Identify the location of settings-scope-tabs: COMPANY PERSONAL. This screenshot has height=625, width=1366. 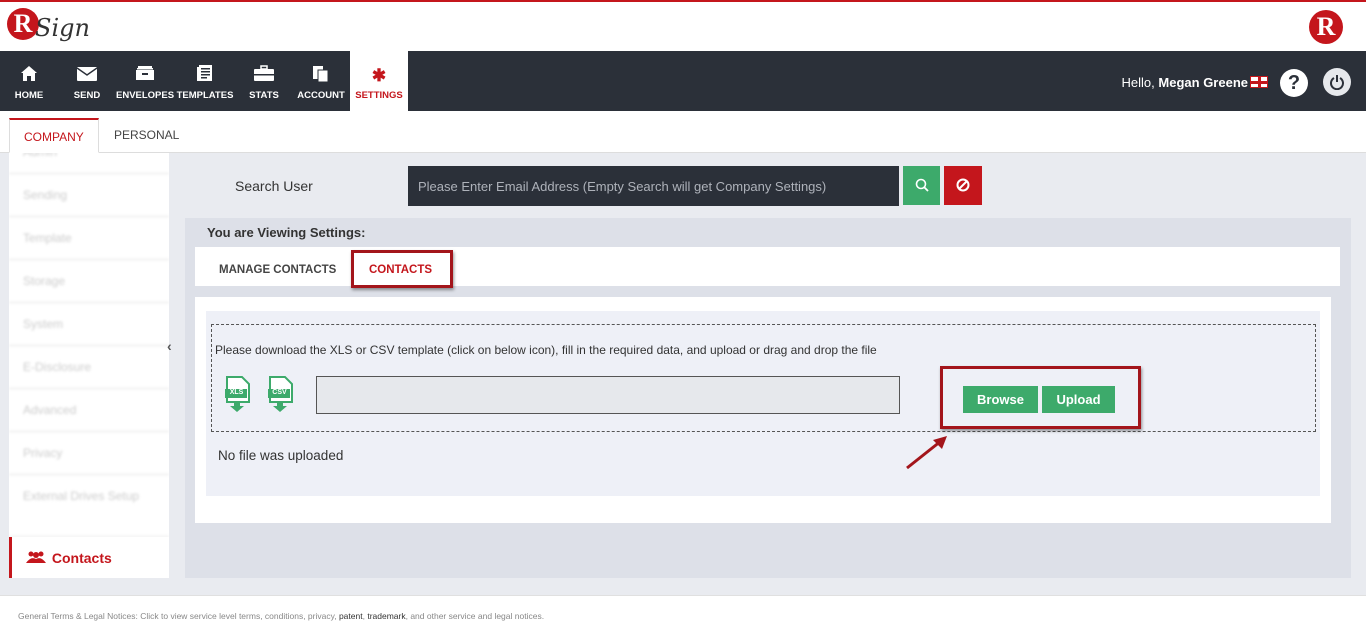
(683, 132).